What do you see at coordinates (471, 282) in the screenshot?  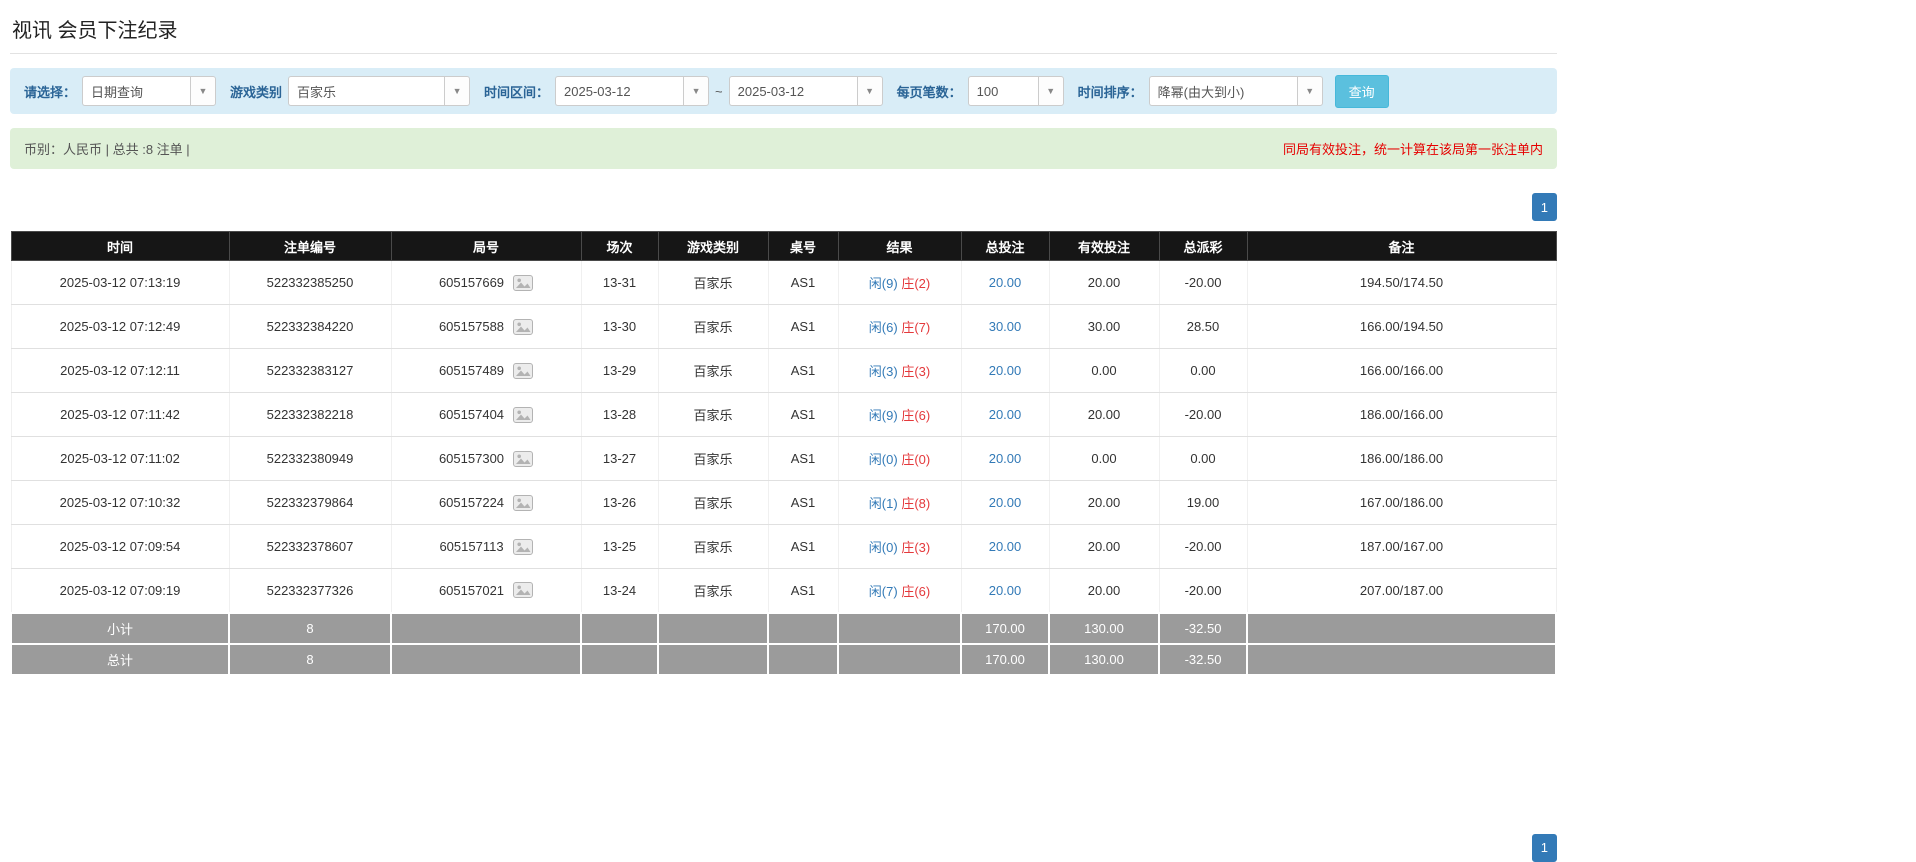 I see `round-number: 605157669` at bounding box center [471, 282].